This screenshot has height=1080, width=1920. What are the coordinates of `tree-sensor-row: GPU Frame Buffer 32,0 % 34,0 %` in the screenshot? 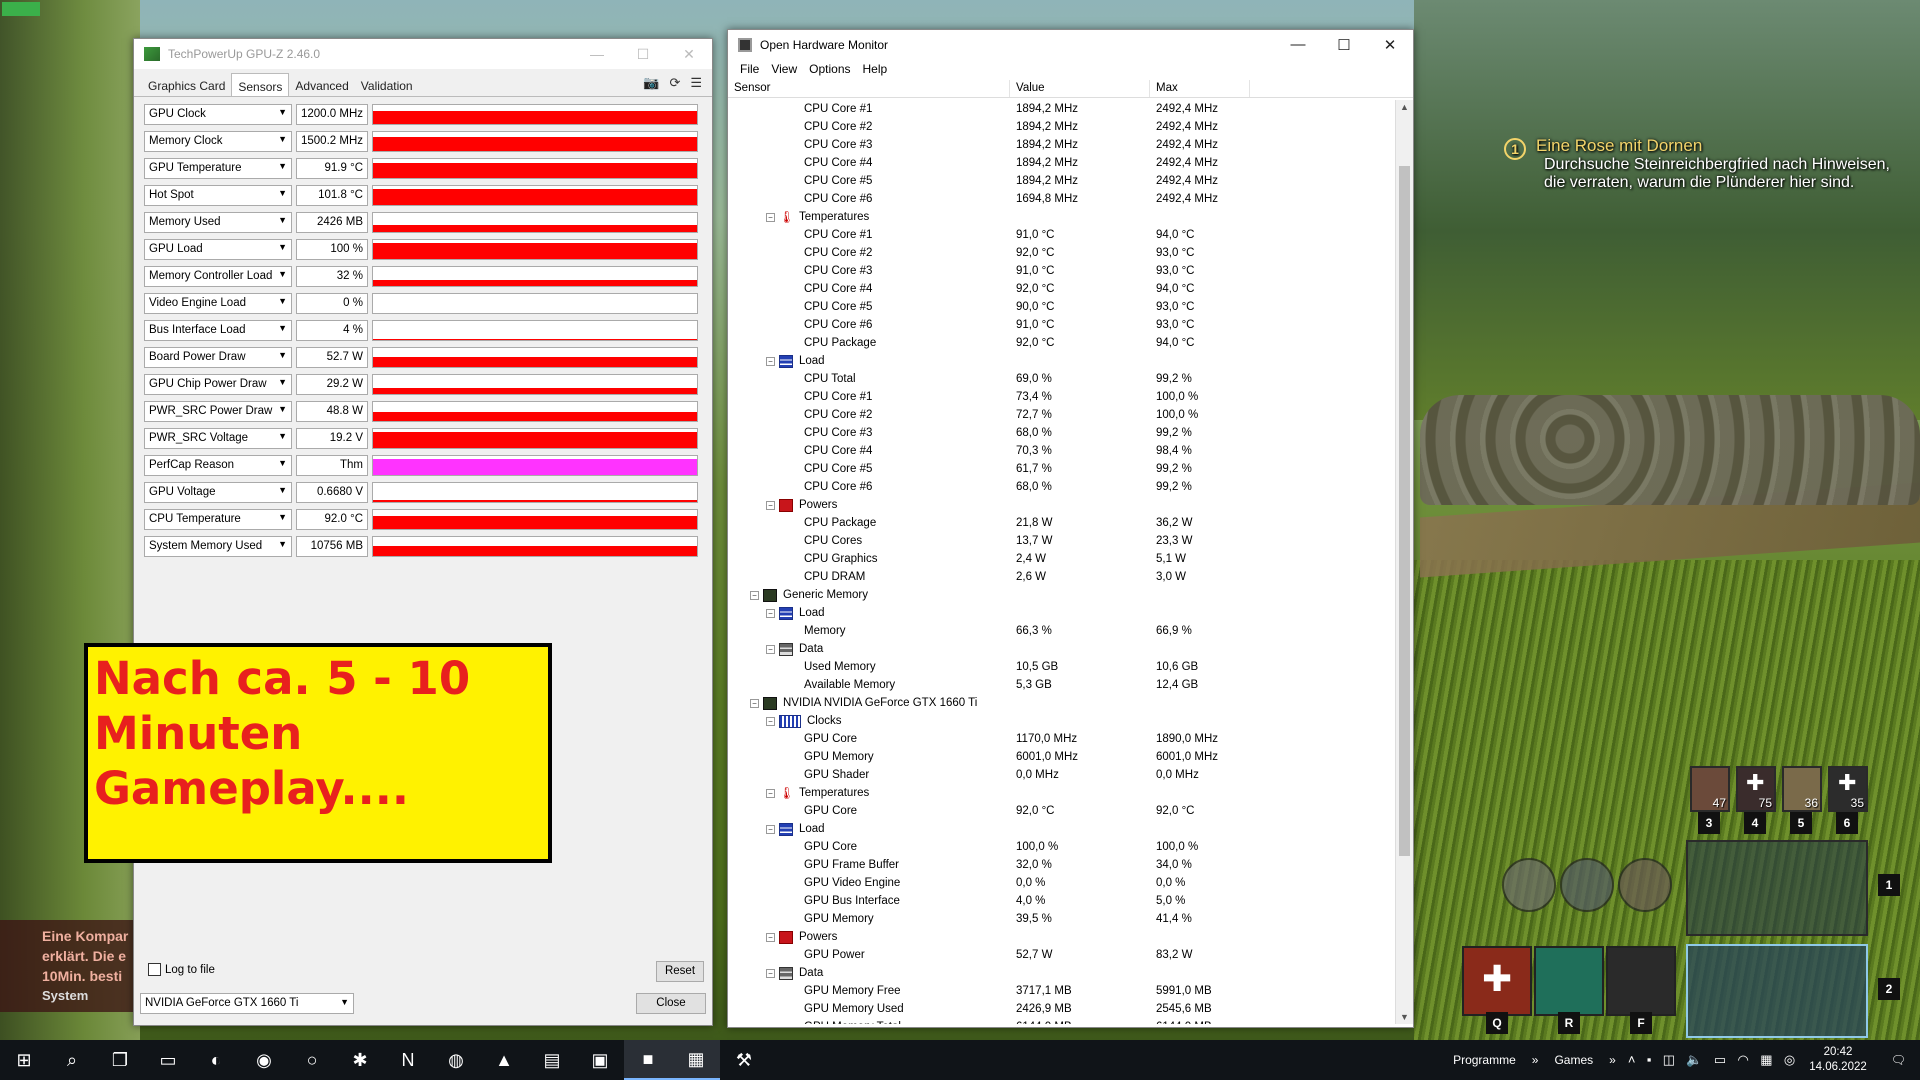 It's located at (1062, 865).